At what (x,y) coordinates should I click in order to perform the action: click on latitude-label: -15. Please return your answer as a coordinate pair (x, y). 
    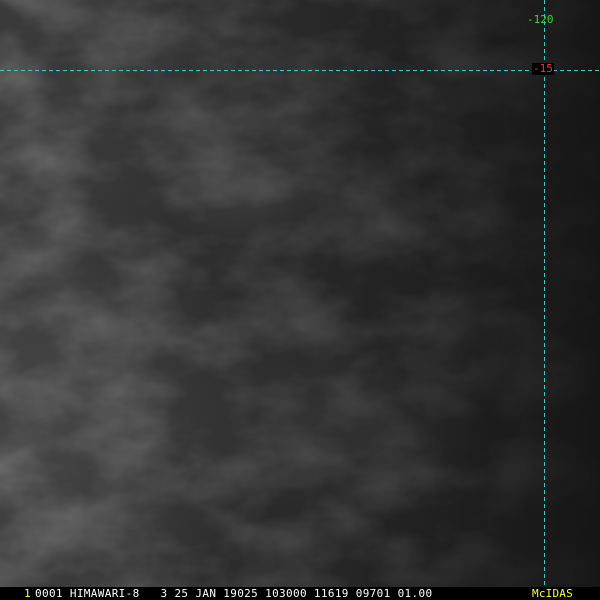
    Looking at the image, I should click on (543, 68).